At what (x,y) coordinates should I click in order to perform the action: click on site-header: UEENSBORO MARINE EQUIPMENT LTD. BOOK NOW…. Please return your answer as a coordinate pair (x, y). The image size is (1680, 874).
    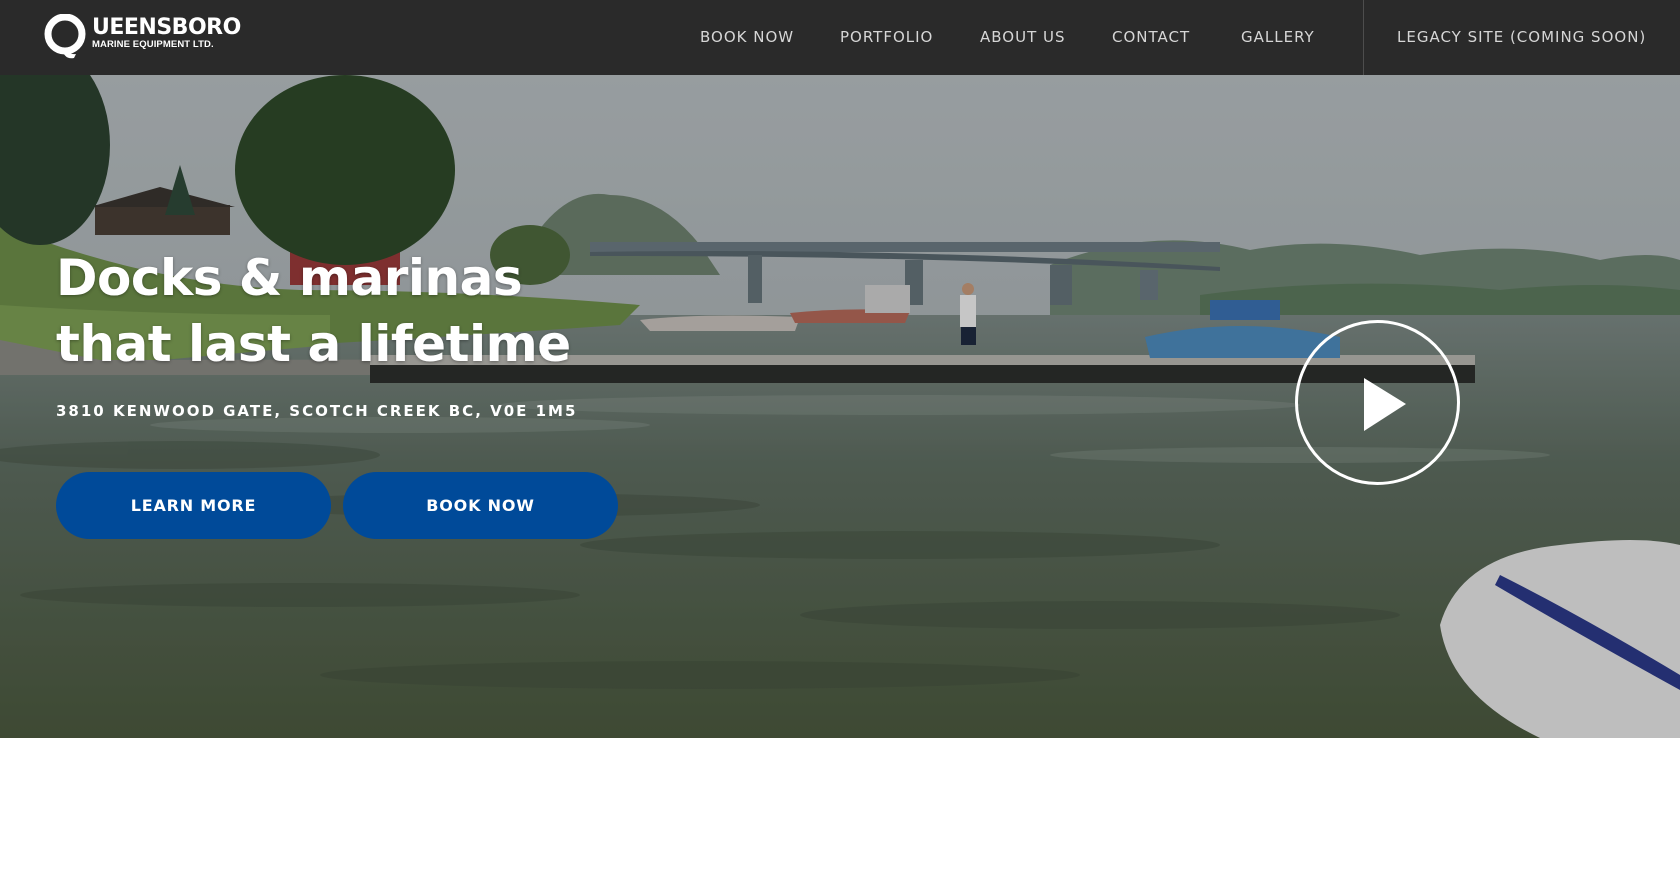
    Looking at the image, I should click on (840, 37).